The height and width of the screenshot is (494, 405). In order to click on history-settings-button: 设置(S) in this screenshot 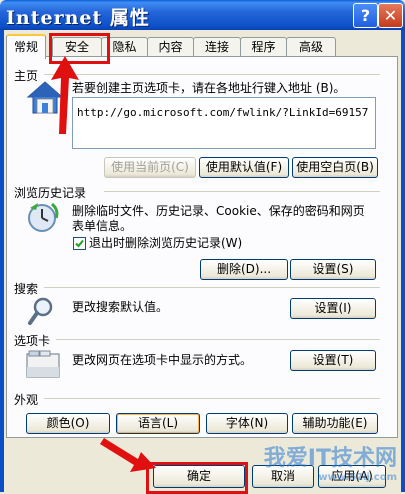, I will do `click(333, 269)`.